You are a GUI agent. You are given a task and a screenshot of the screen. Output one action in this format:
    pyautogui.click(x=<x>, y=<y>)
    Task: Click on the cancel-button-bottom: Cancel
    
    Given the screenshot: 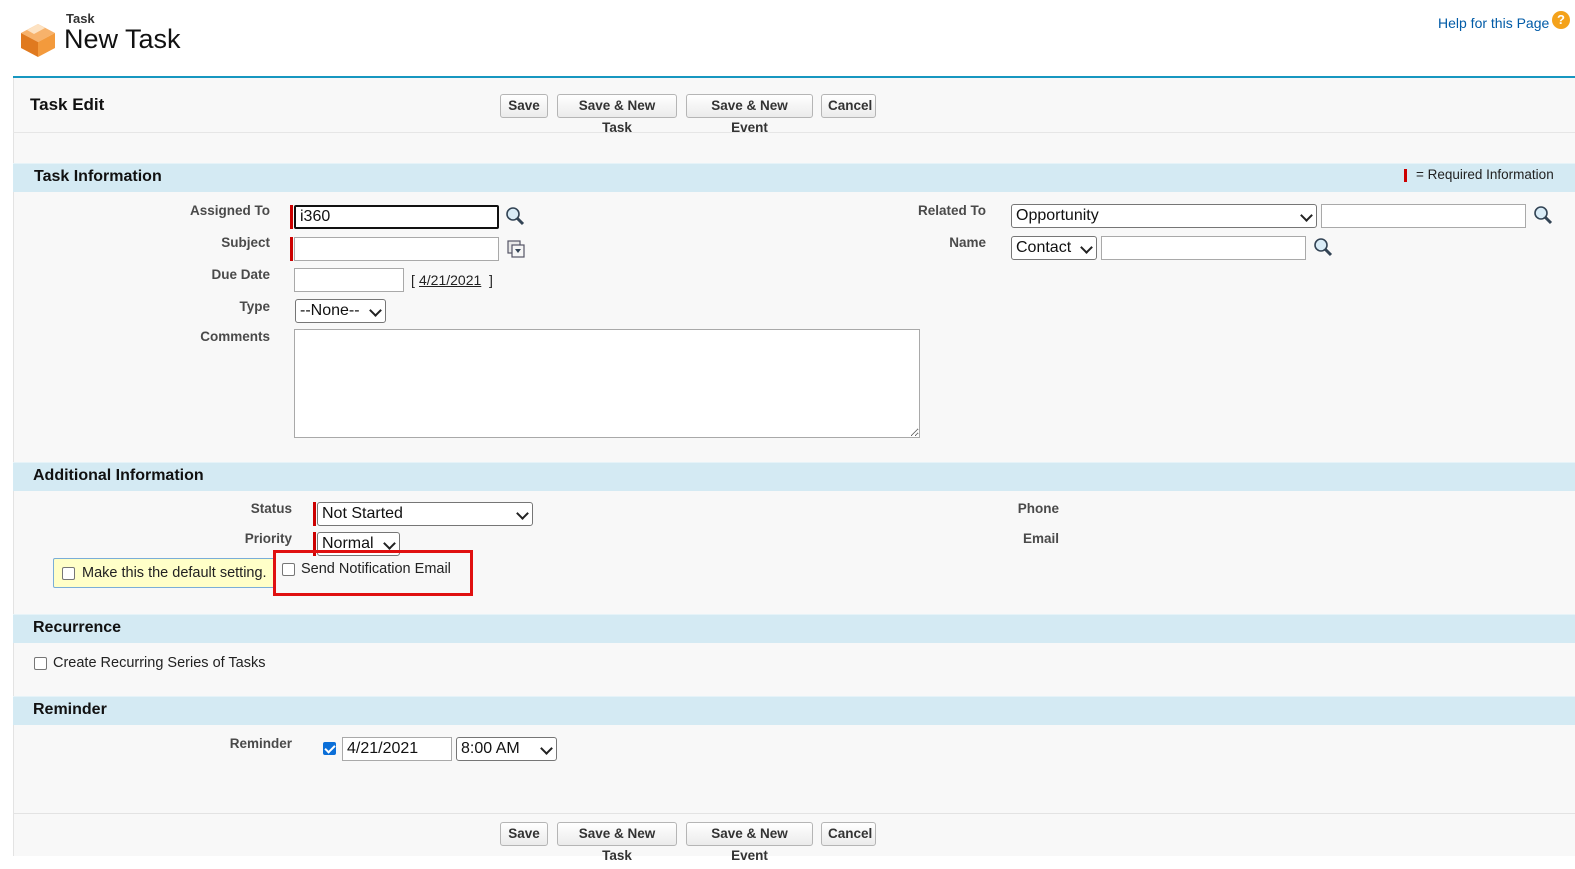 What is the action you would take?
    pyautogui.click(x=848, y=834)
    